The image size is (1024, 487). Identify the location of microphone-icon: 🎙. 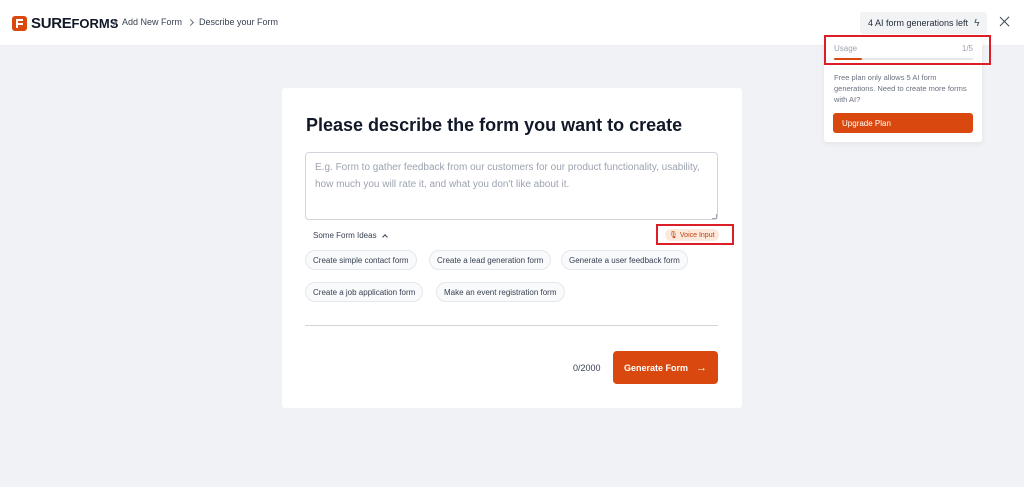
(673, 235).